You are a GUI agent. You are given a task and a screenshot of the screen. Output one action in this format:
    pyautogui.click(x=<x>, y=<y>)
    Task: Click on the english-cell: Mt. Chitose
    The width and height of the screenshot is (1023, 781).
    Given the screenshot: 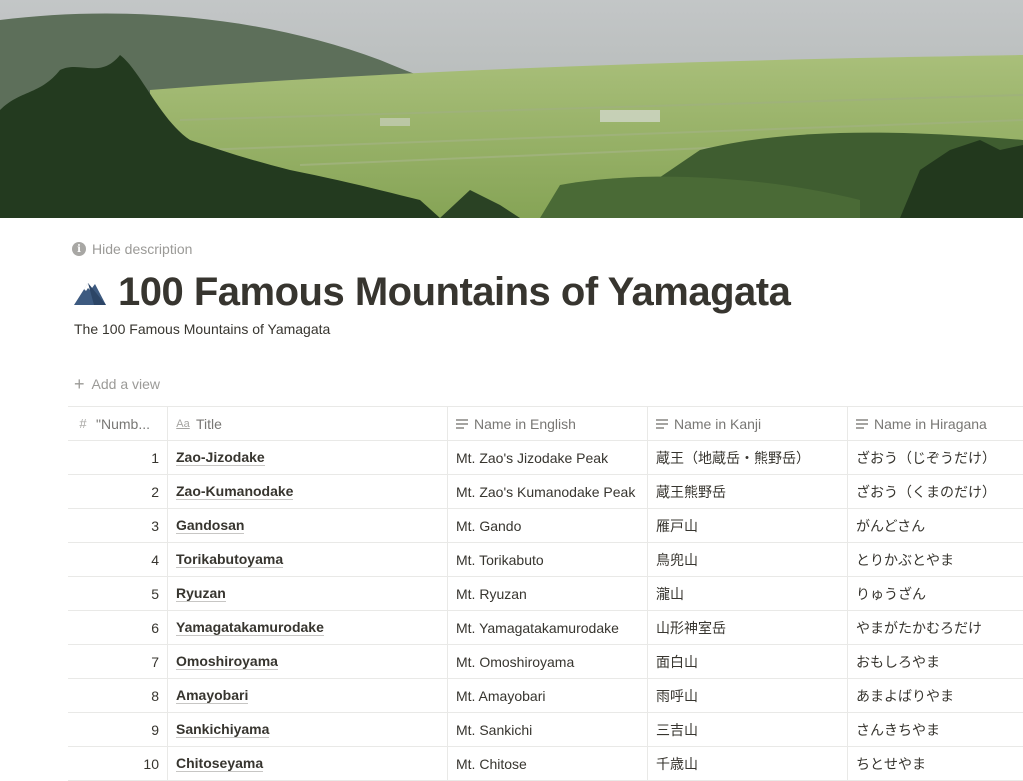 What is the action you would take?
    pyautogui.click(x=548, y=763)
    